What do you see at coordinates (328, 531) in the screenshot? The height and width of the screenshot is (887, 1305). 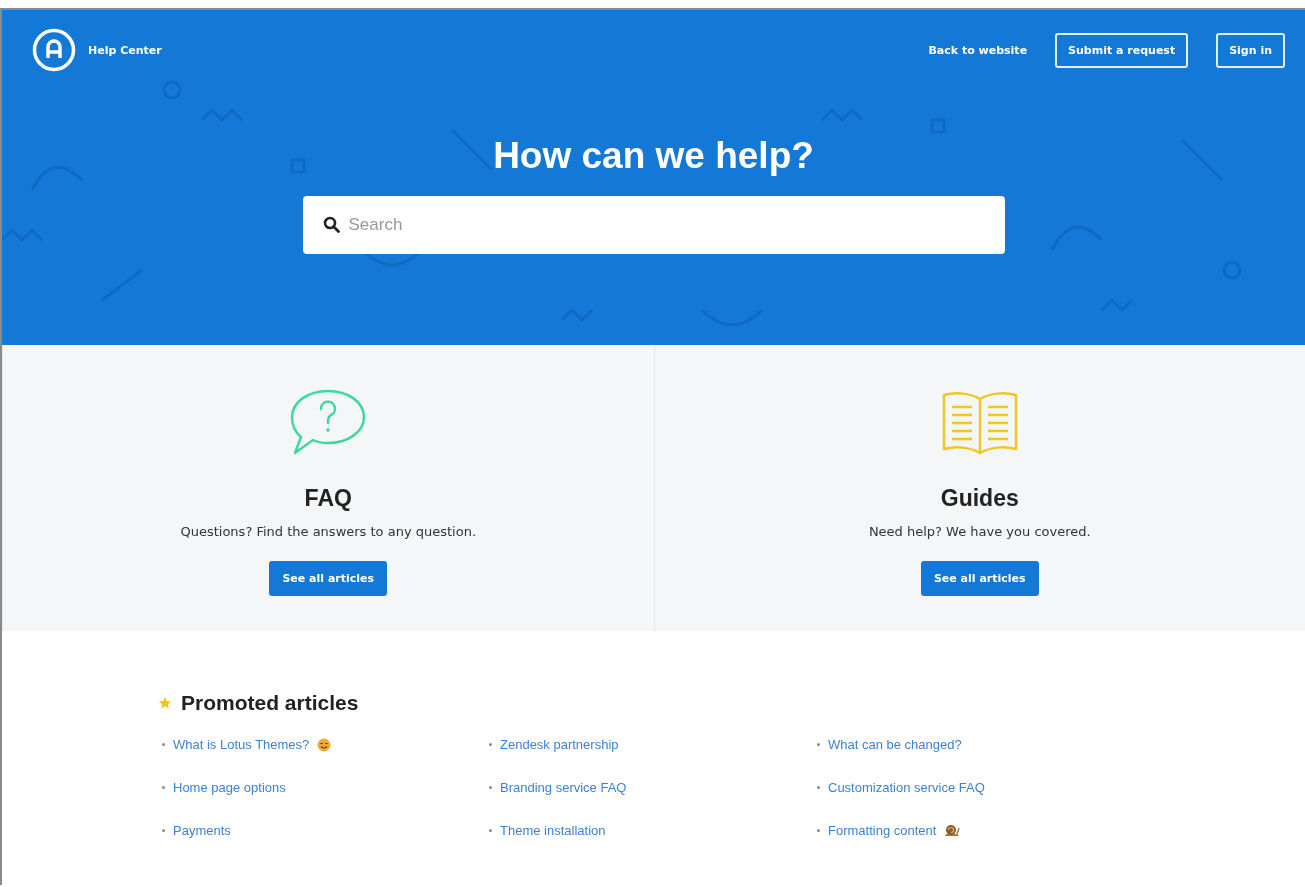 I see `category-description: Questions? Find the answers to any question.` at bounding box center [328, 531].